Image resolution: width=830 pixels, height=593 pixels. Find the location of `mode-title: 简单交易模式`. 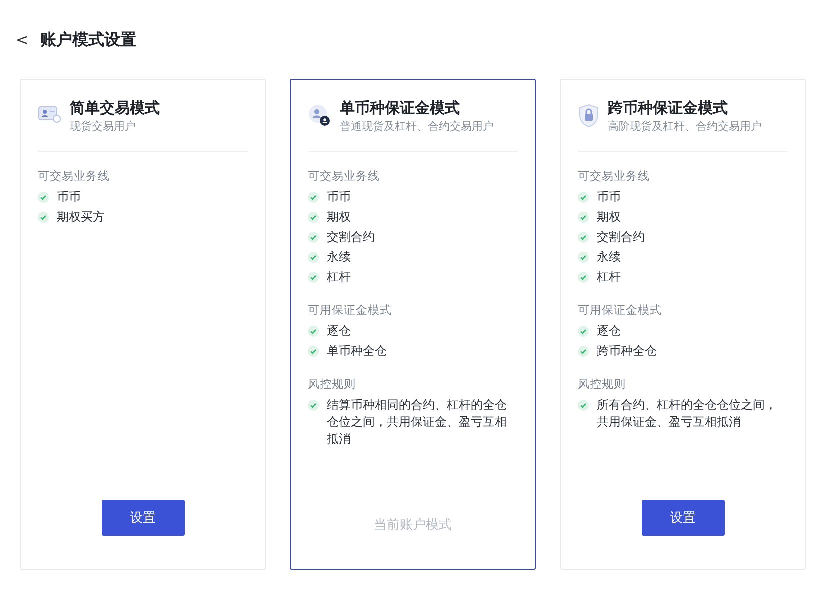

mode-title: 简单交易模式 is located at coordinates (115, 108).